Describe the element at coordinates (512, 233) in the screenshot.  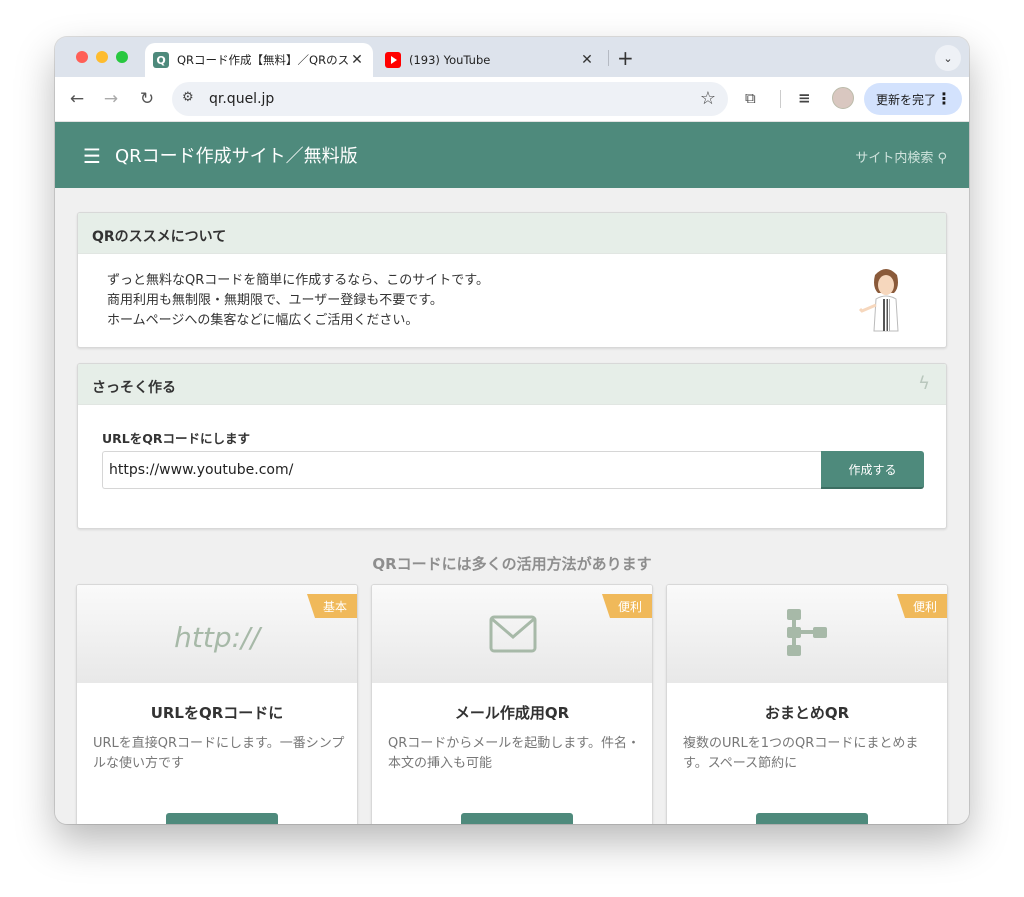
I see `about-card-header: QRのススメについて` at that location.